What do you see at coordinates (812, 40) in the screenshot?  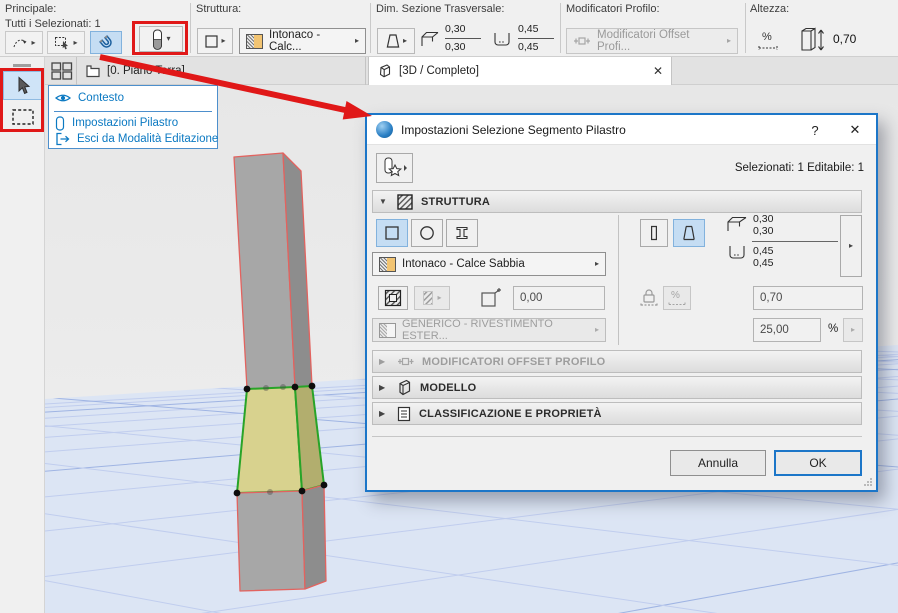 I see `column-height-icon` at bounding box center [812, 40].